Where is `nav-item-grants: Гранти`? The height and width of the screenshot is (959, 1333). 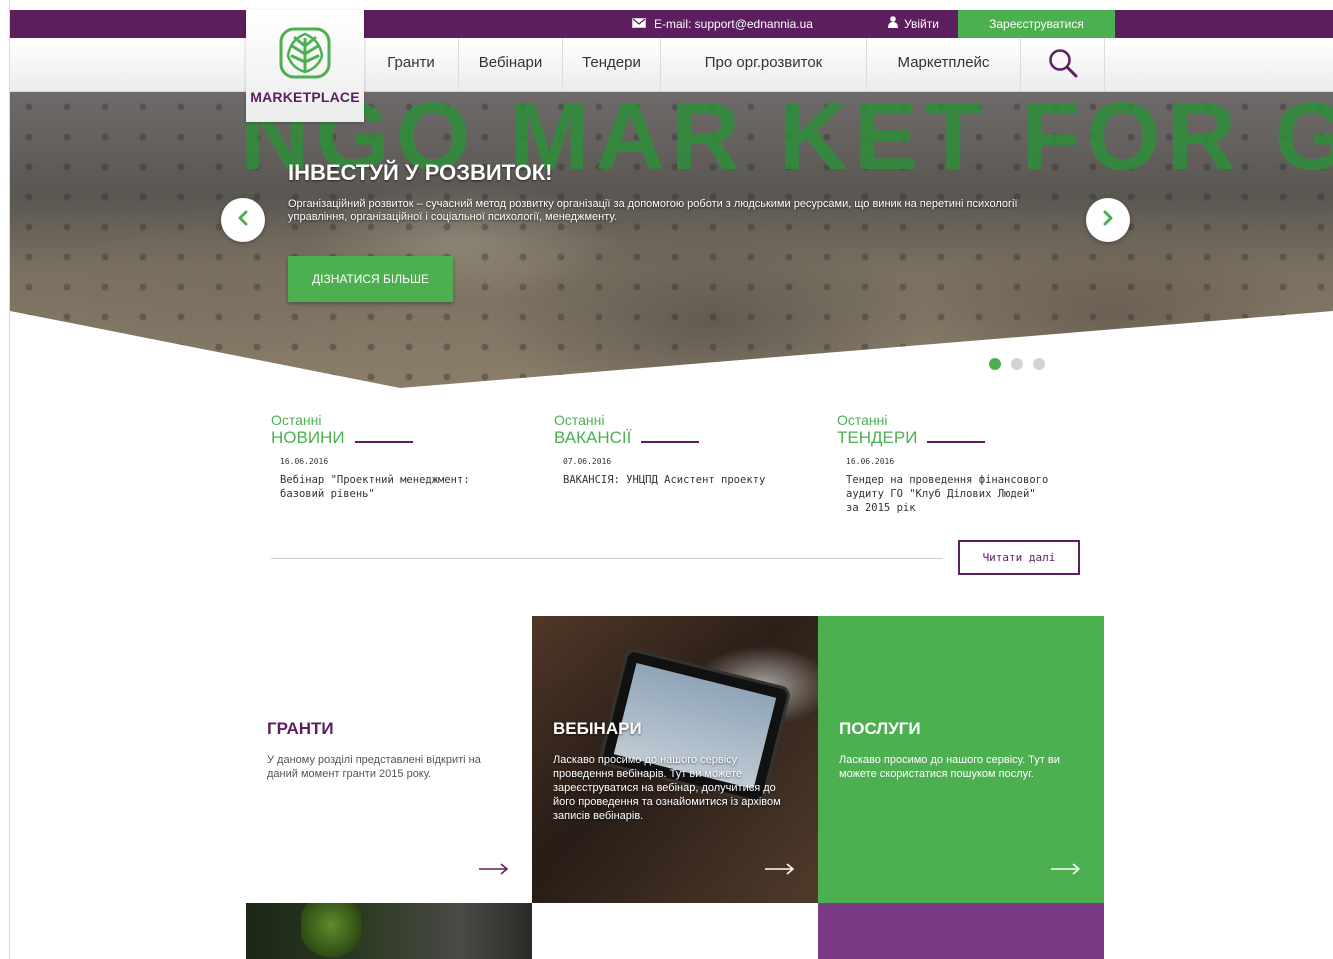 nav-item-grants: Гранти is located at coordinates (411, 65).